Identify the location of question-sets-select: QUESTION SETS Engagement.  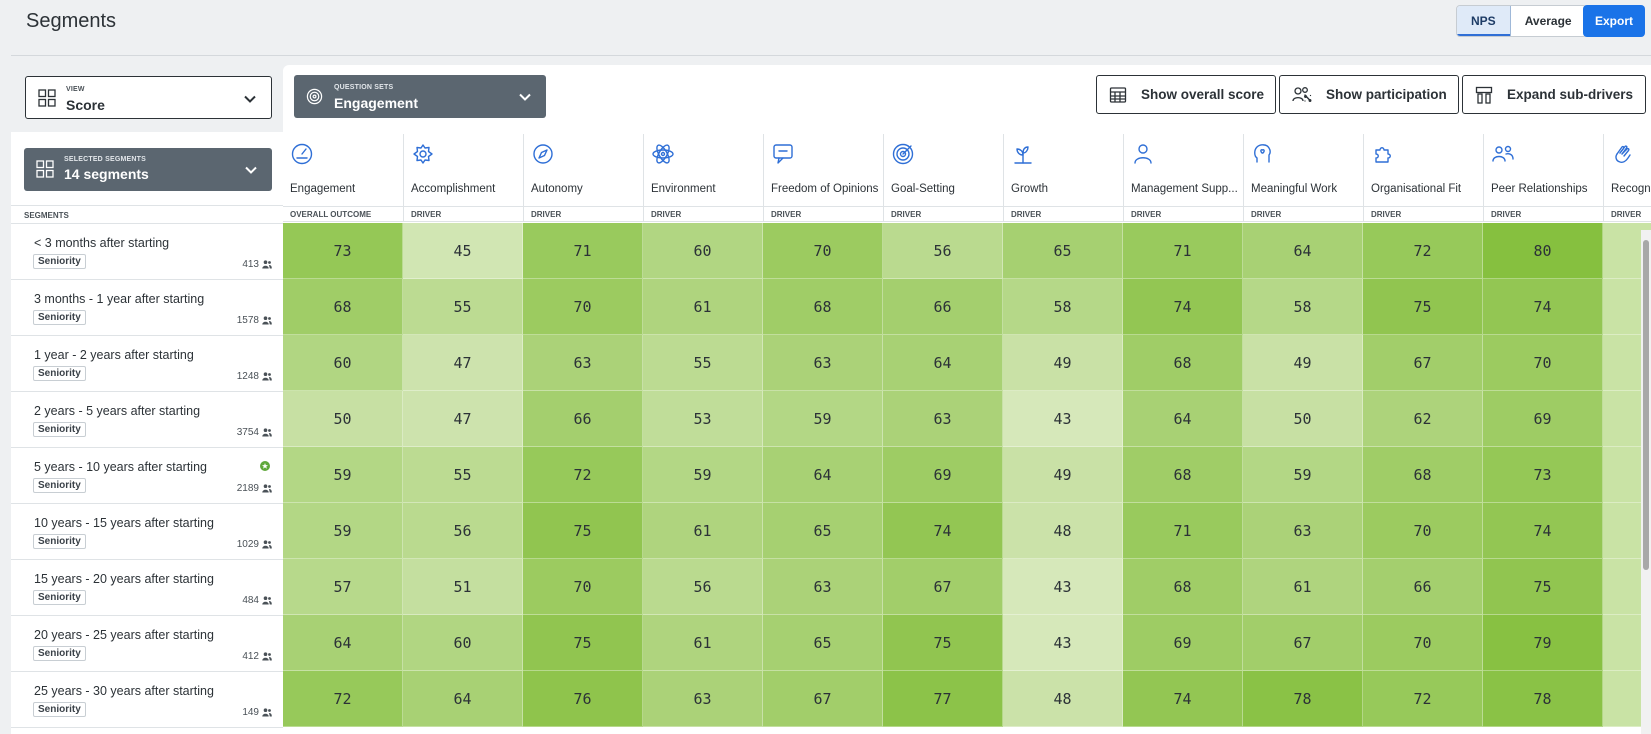
(420, 96).